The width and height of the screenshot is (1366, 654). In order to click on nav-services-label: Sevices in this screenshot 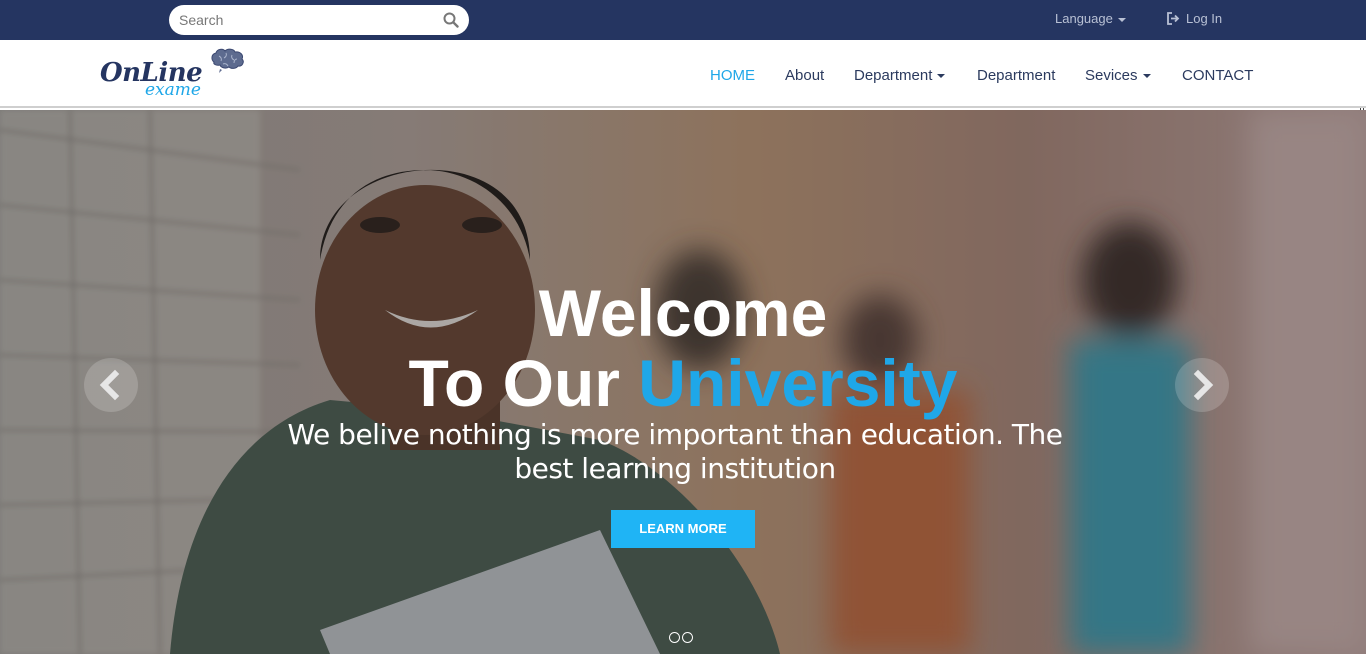, I will do `click(1111, 75)`.